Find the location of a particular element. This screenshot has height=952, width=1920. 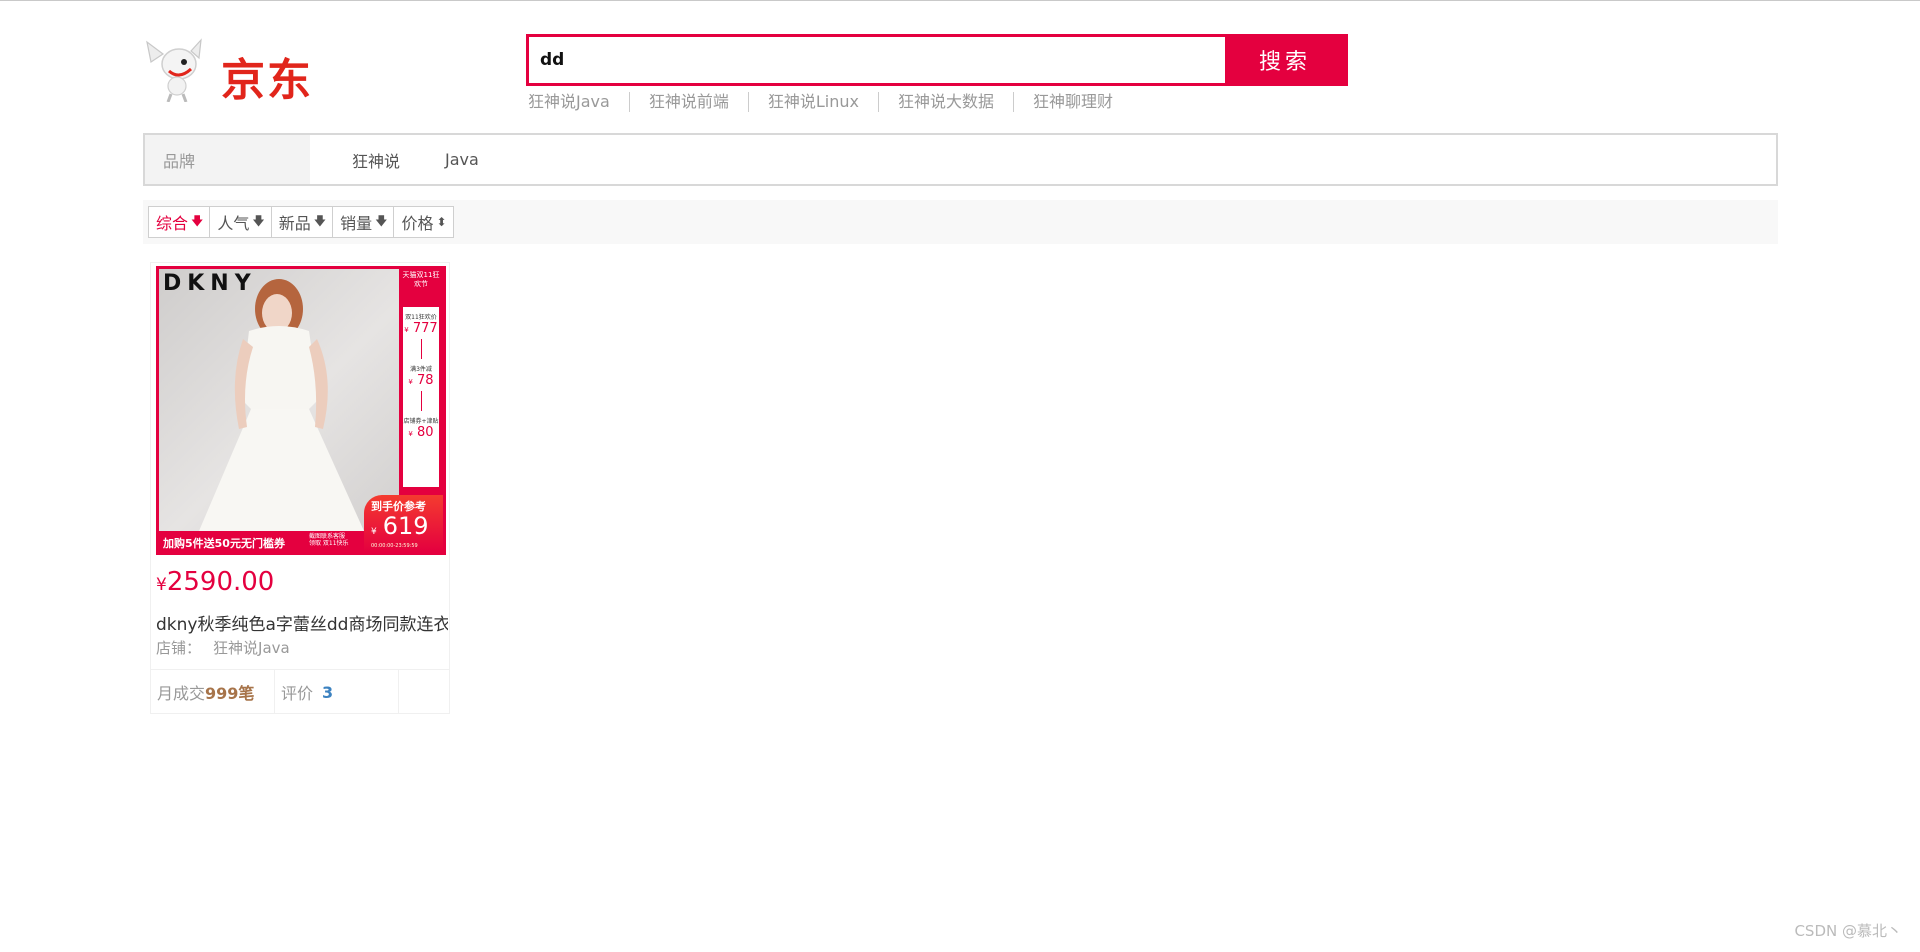

promo-strip-text: 加购5件送50元无门槛券 is located at coordinates (224, 543).